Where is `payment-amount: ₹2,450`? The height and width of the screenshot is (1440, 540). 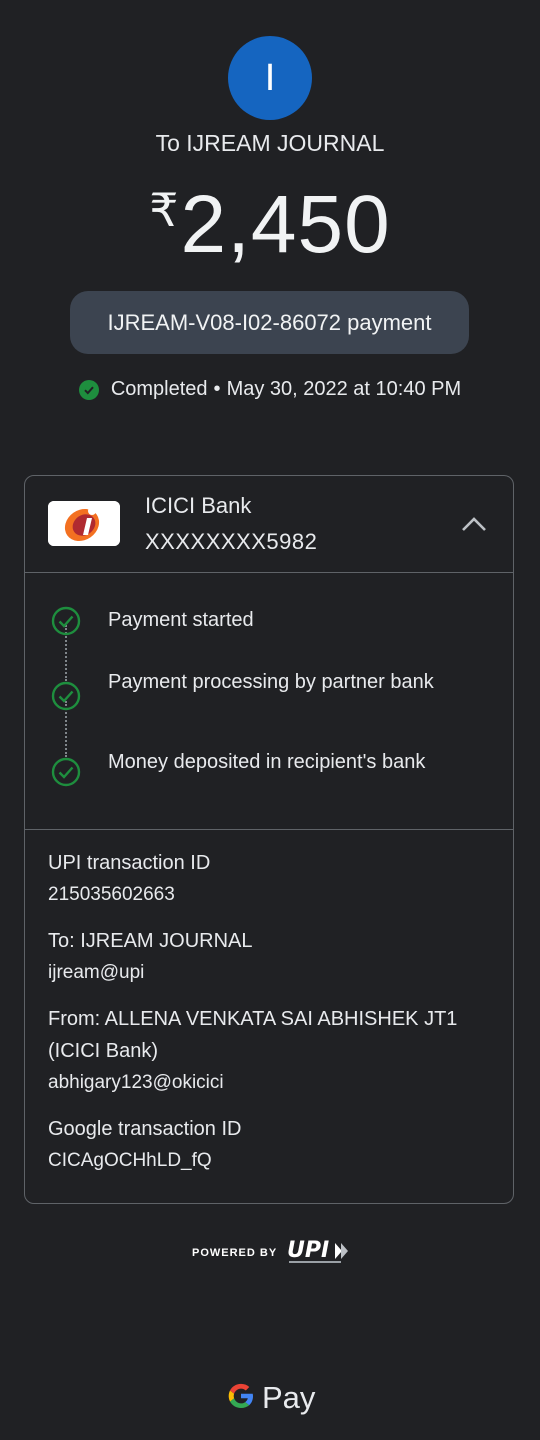
payment-amount: ₹2,450 is located at coordinates (270, 225).